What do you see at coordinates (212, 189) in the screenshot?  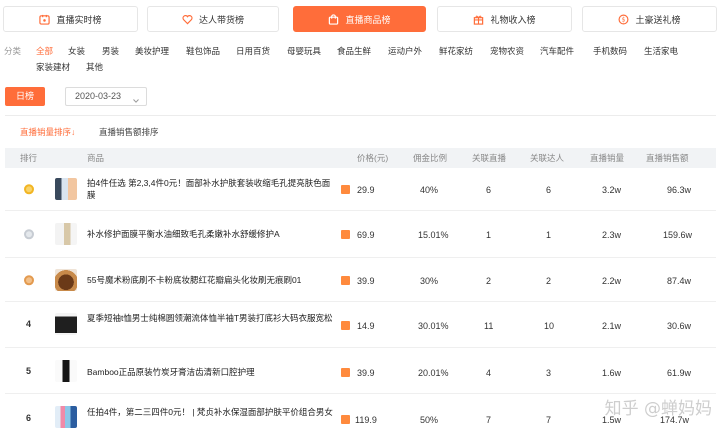 I see `product-name: 拍4件任选 第2,3,4件0元！面部补水护肤套装收缩毛孔提亮肤色面膜` at bounding box center [212, 189].